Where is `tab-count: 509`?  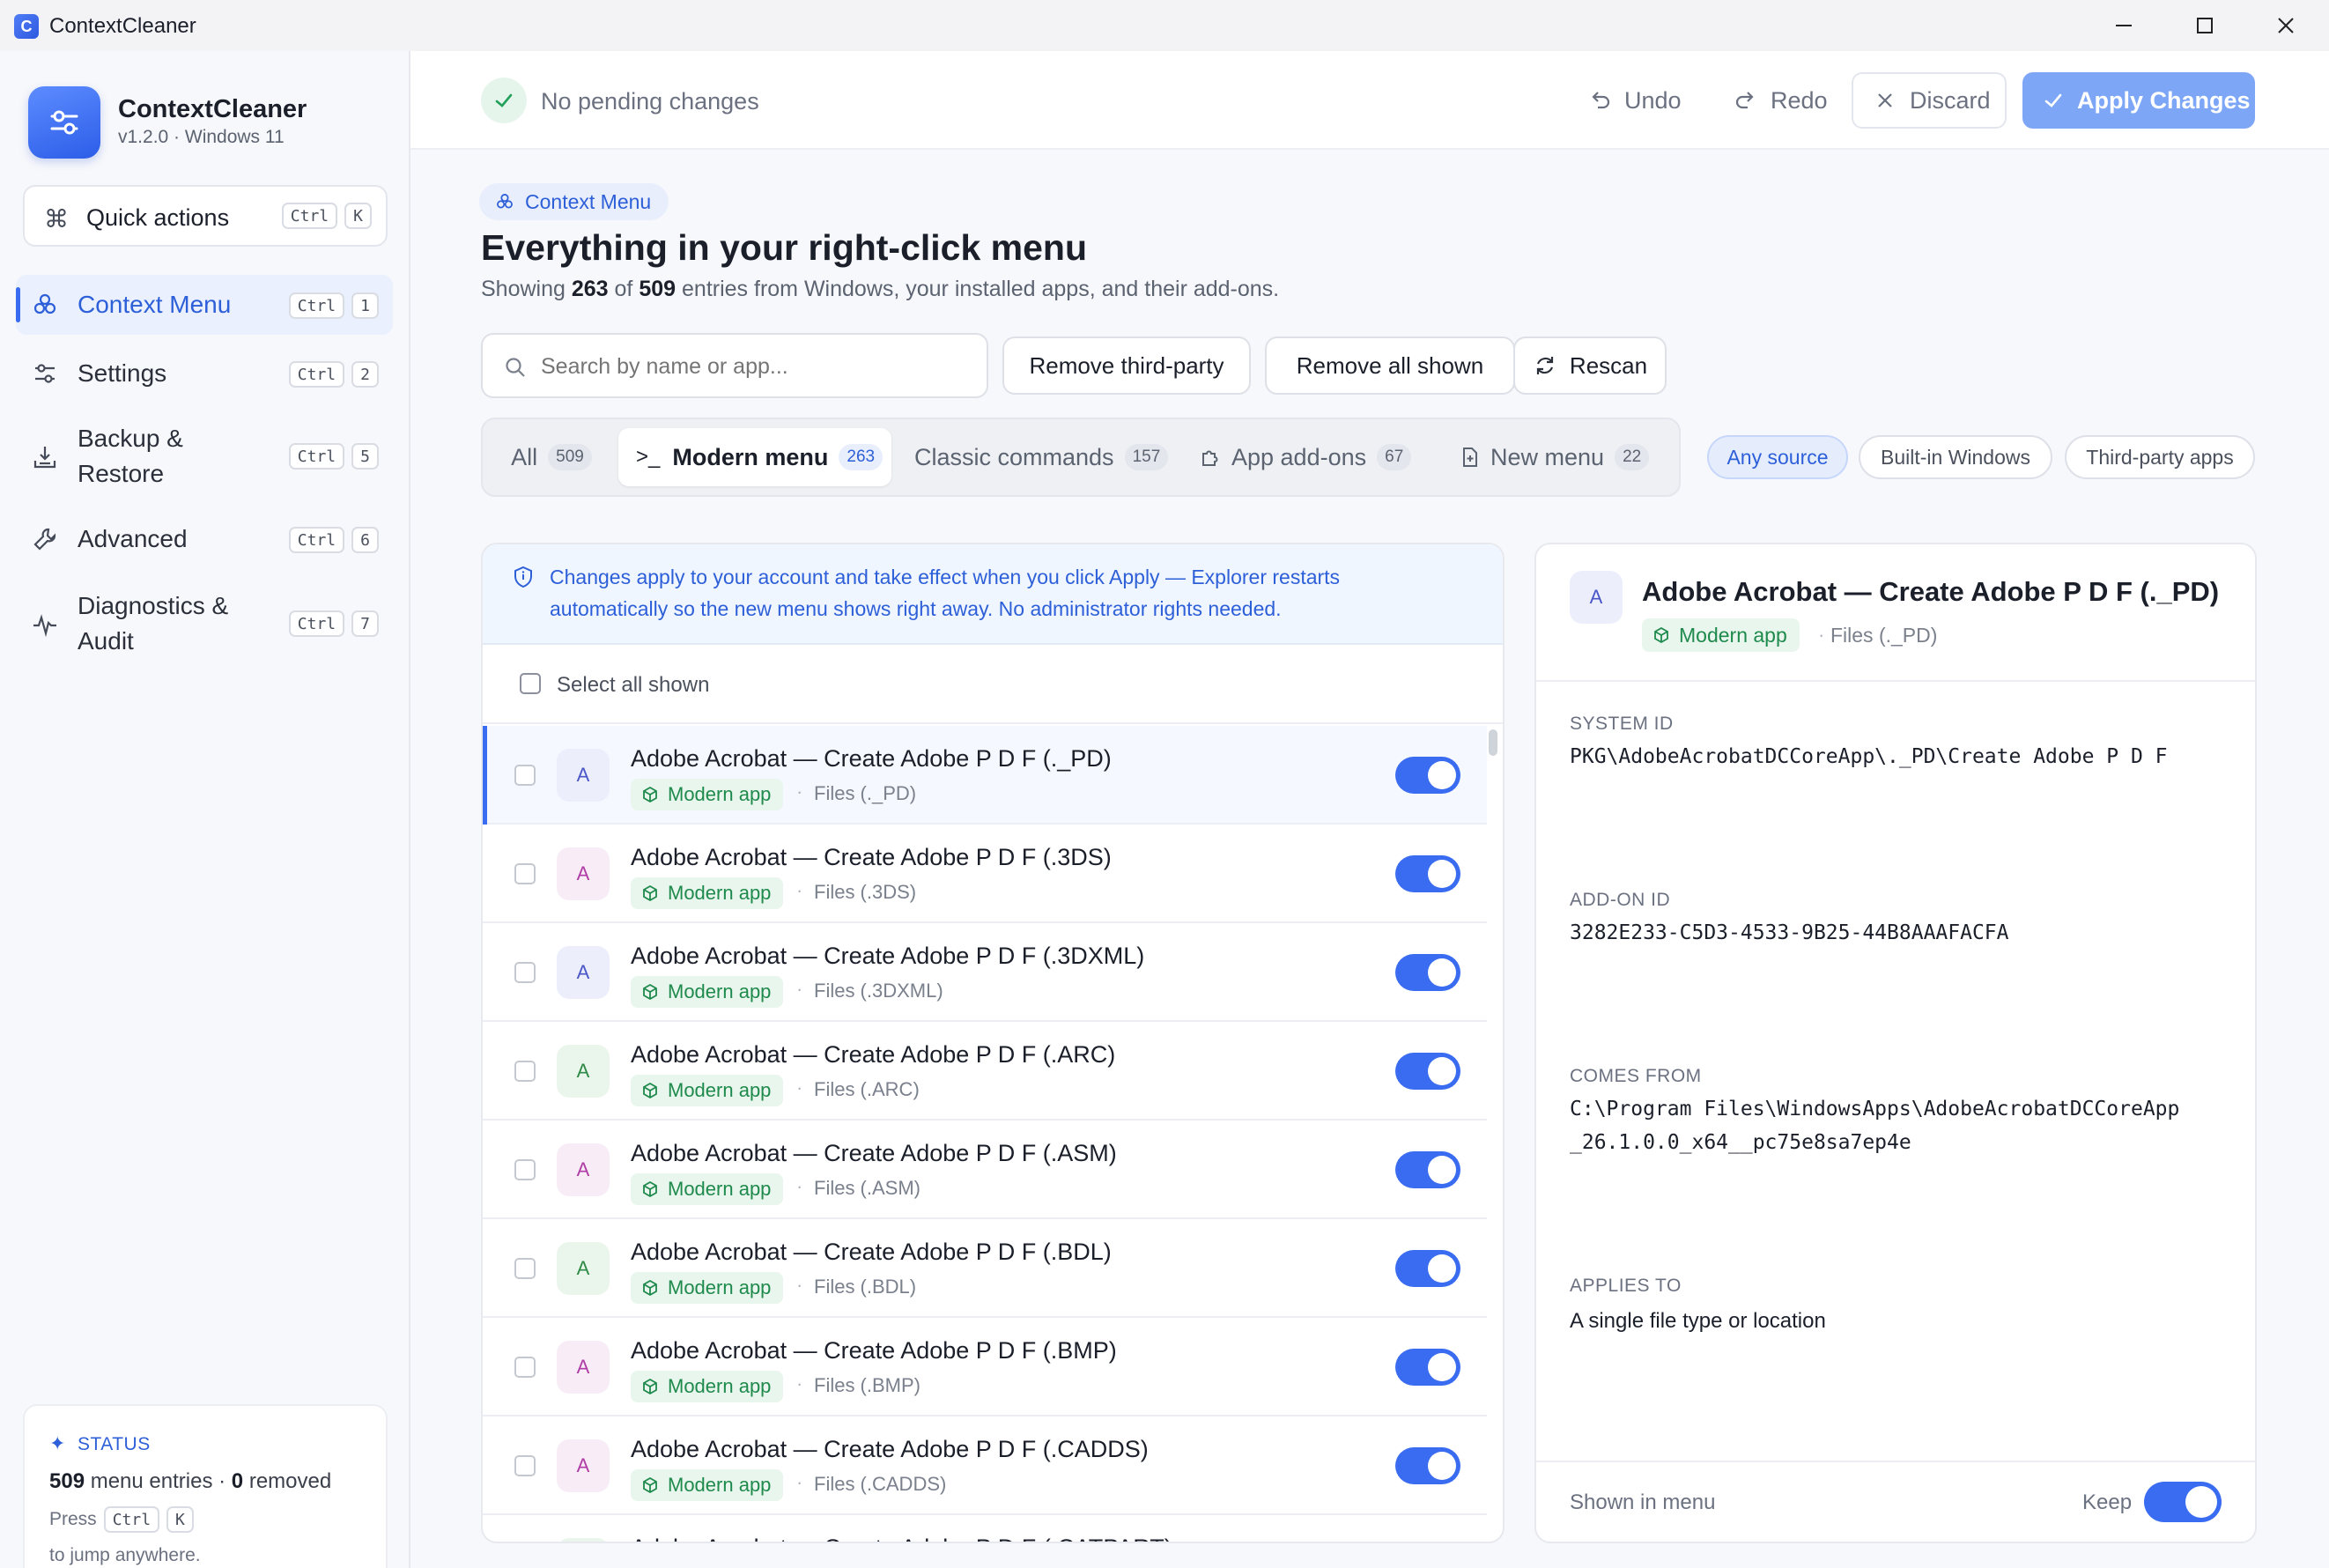 tab-count: 509 is located at coordinates (570, 457).